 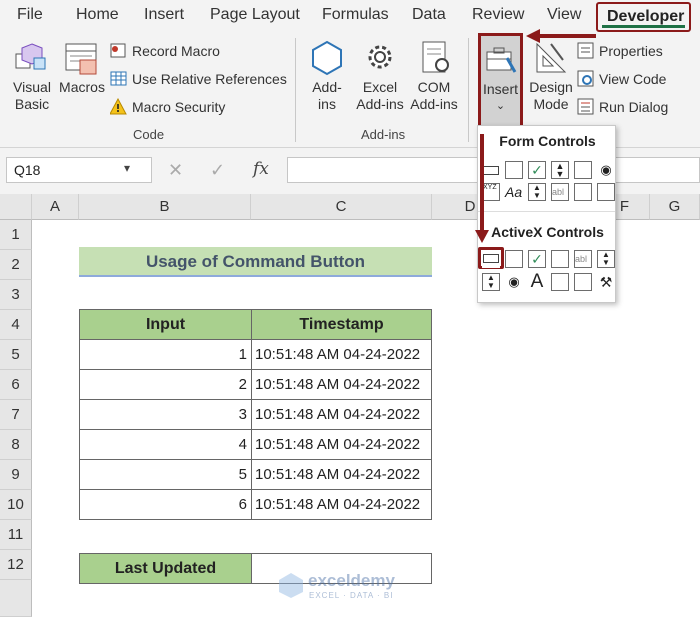 What do you see at coordinates (79, 170) in the screenshot?
I see `name-box: Q18` at bounding box center [79, 170].